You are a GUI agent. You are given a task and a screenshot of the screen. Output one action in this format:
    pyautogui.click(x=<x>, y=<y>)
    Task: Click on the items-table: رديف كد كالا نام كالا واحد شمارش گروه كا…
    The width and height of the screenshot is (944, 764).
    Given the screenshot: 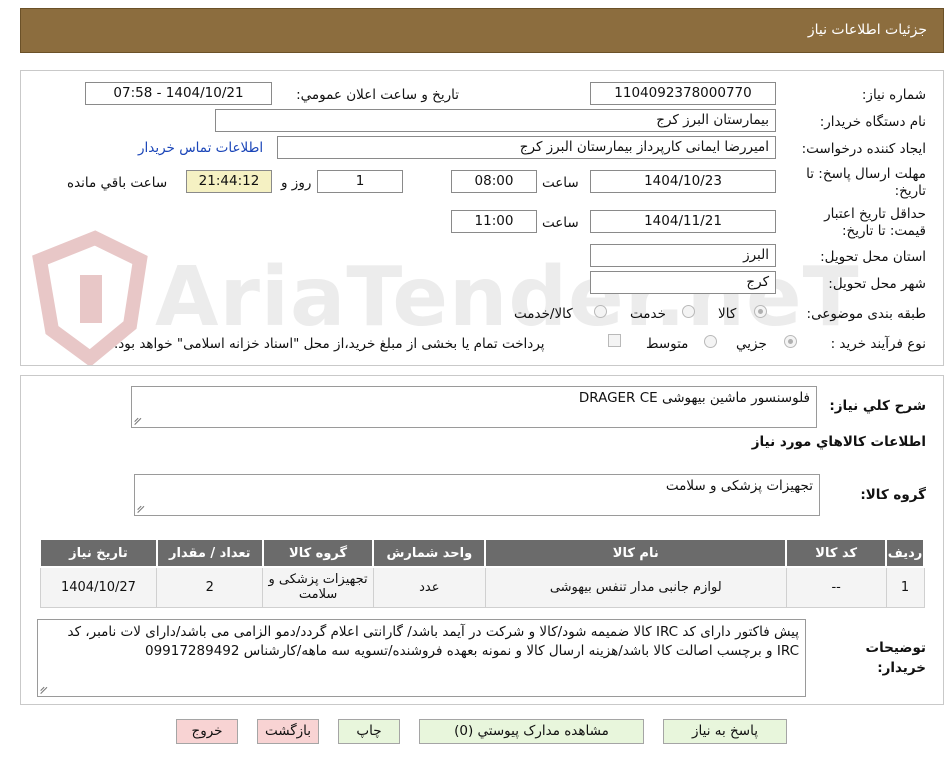 What is the action you would take?
    pyautogui.click(x=482, y=573)
    